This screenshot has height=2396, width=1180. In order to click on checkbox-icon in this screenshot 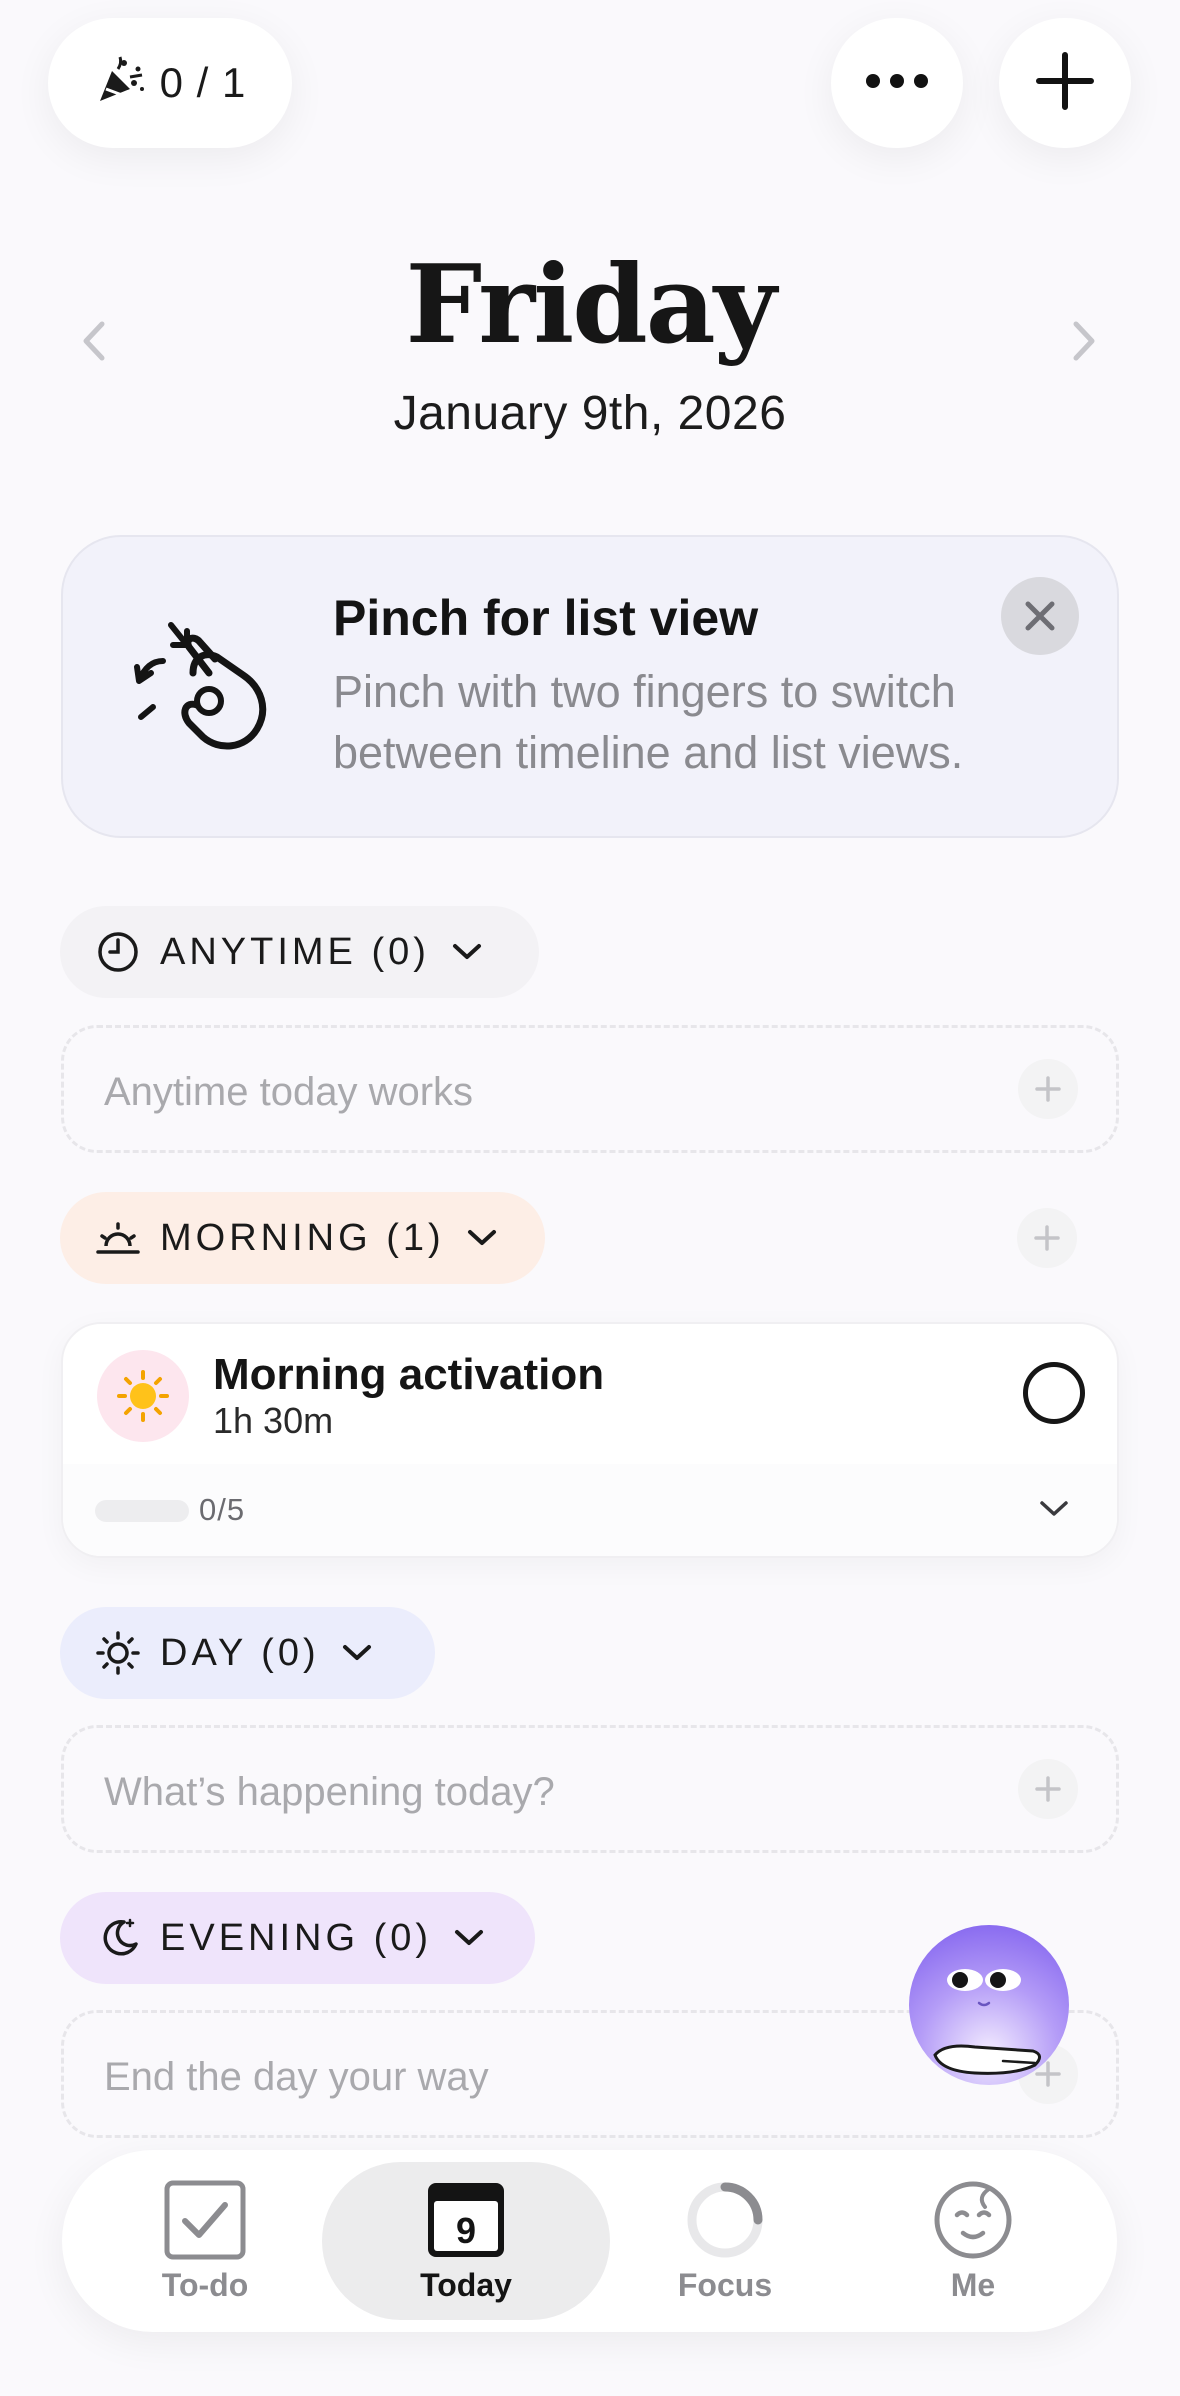, I will do `click(205, 2219)`.